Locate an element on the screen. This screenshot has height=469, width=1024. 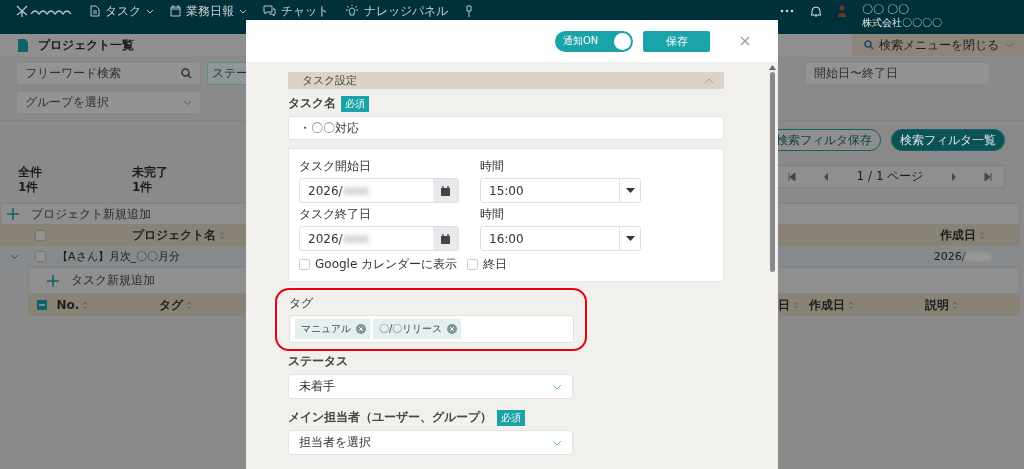
tag-chip: 〇/〇リリース is located at coordinates (417, 329).